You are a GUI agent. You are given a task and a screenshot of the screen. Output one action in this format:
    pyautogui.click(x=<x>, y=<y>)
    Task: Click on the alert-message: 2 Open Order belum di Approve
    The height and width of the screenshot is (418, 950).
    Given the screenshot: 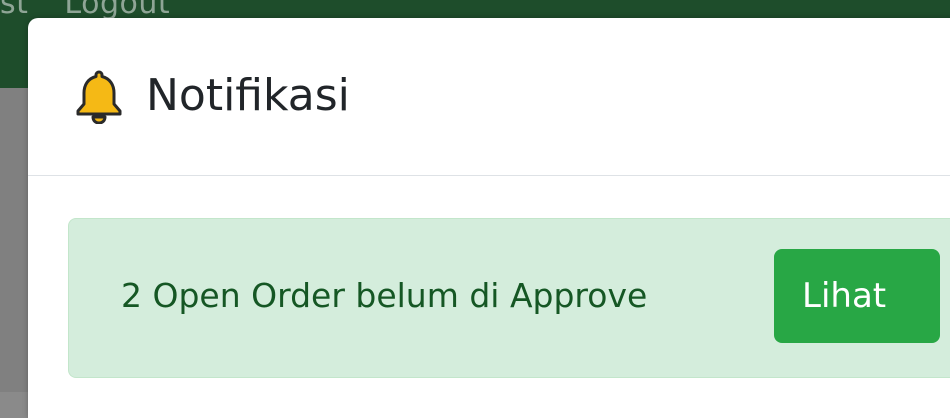 What is the action you would take?
    pyautogui.click(x=384, y=295)
    